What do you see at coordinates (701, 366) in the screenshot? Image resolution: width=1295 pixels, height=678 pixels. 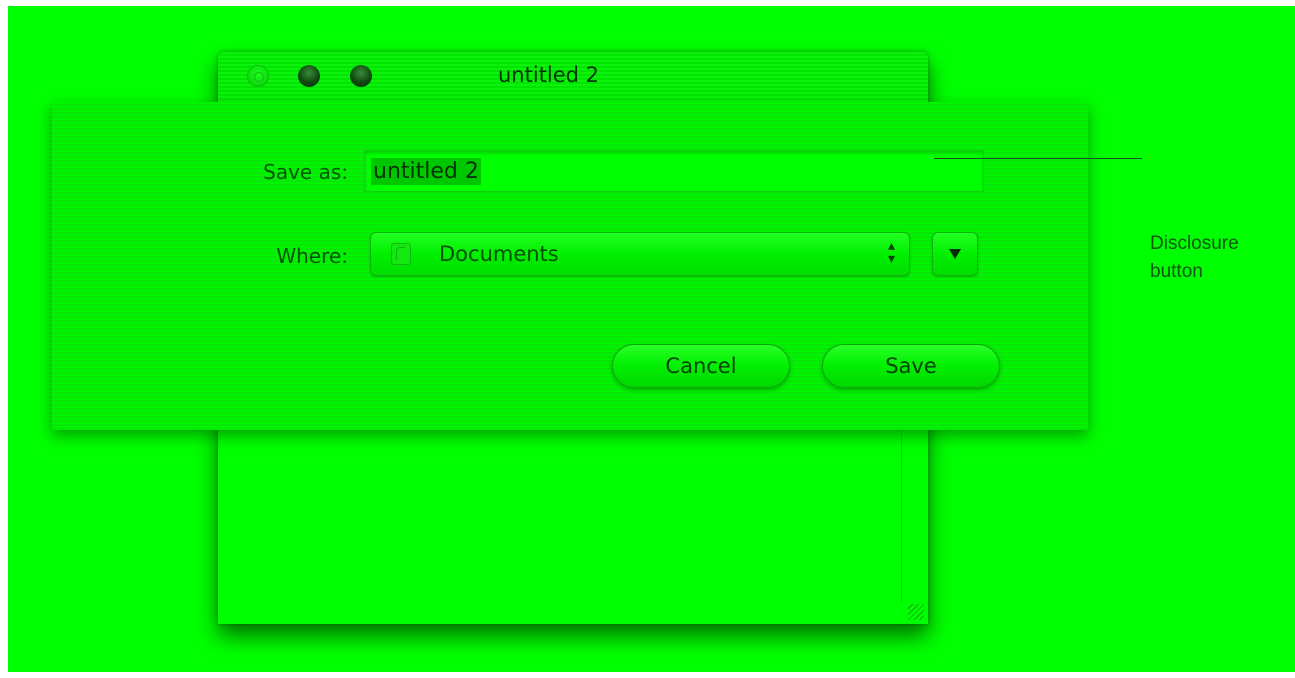 I see `cancel-button: Cancel` at bounding box center [701, 366].